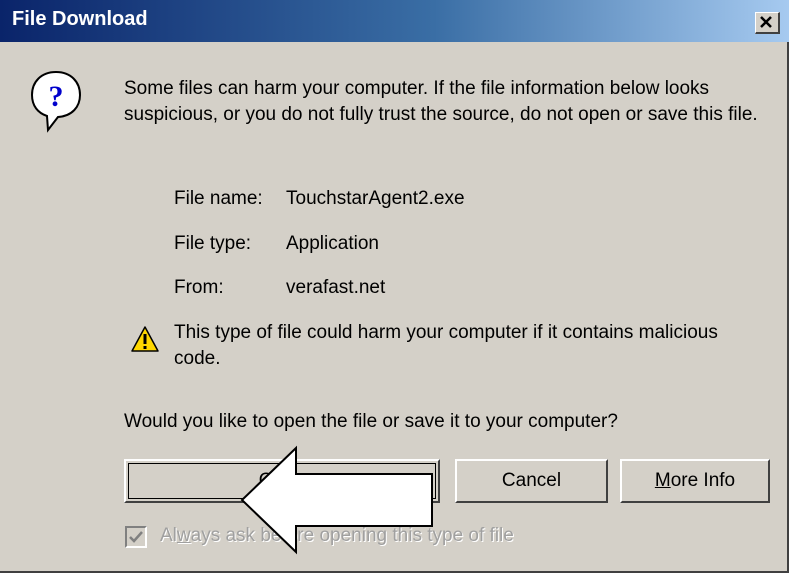 The image size is (789, 580). I want to click on file-name-label: File name:, so click(218, 198).